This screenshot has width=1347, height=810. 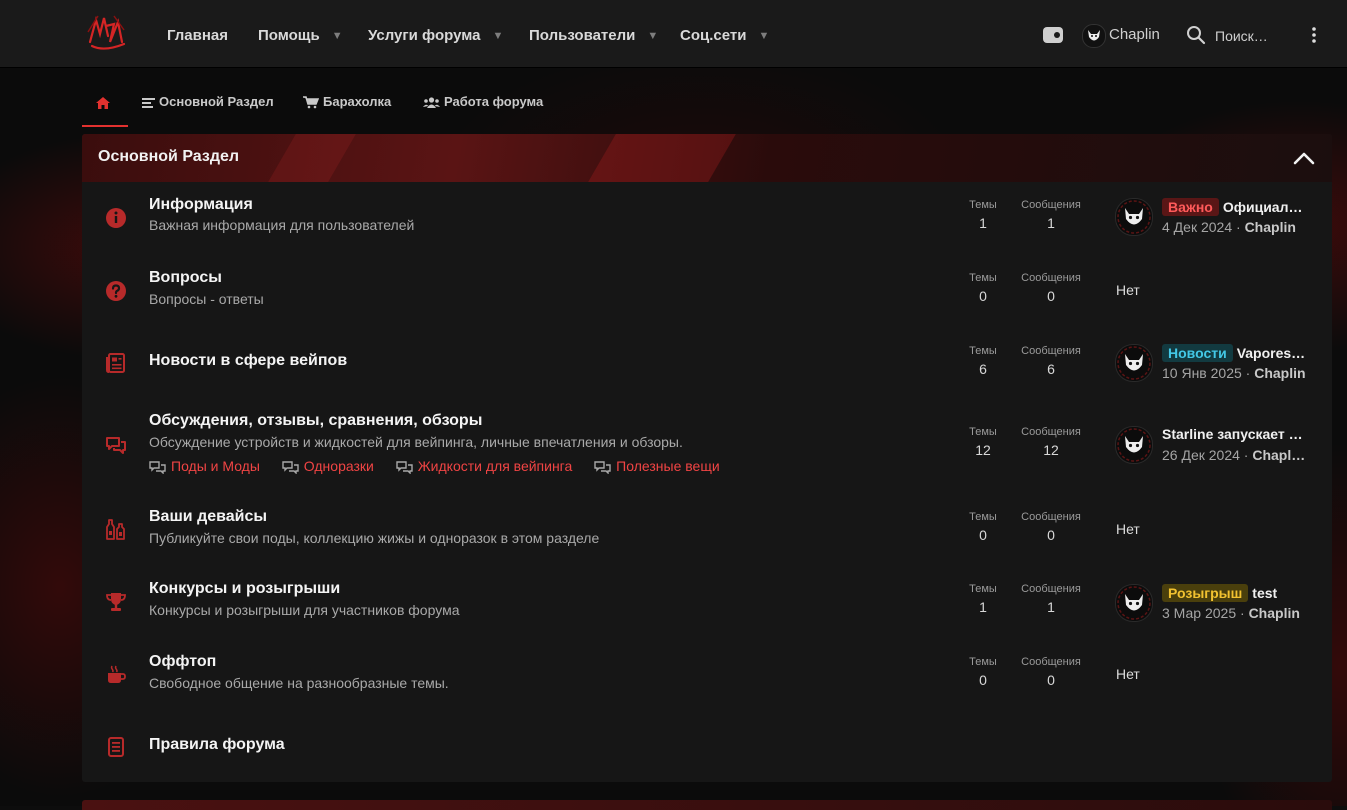 I want to click on subforum-label: Поды и Моды, so click(x=215, y=466).